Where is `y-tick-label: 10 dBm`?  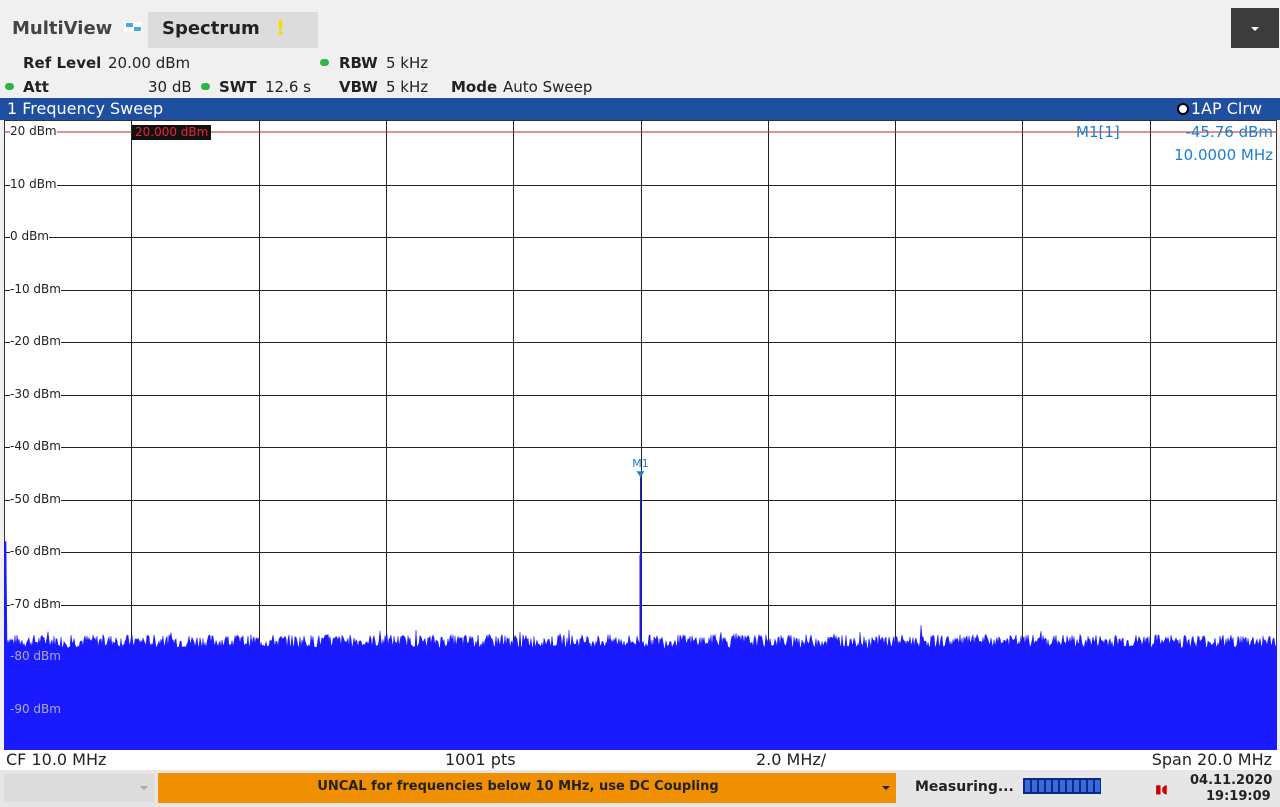
y-tick-label: 10 dBm is located at coordinates (33, 183).